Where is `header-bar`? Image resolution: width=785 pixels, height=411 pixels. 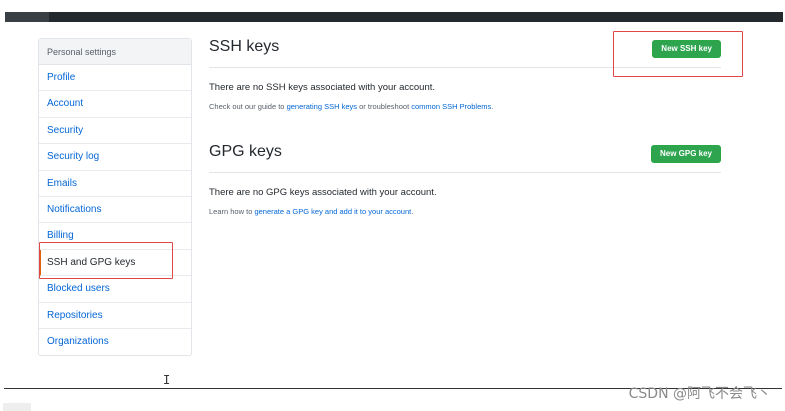 header-bar is located at coordinates (394, 17).